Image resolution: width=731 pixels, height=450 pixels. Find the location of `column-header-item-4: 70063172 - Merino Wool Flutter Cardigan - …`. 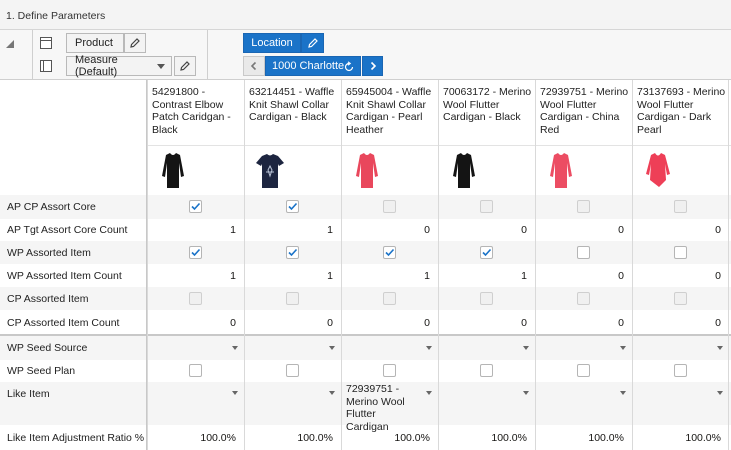

column-header-item-4: 70063172 - Merino Wool Flutter Cardigan - … is located at coordinates (487, 105).